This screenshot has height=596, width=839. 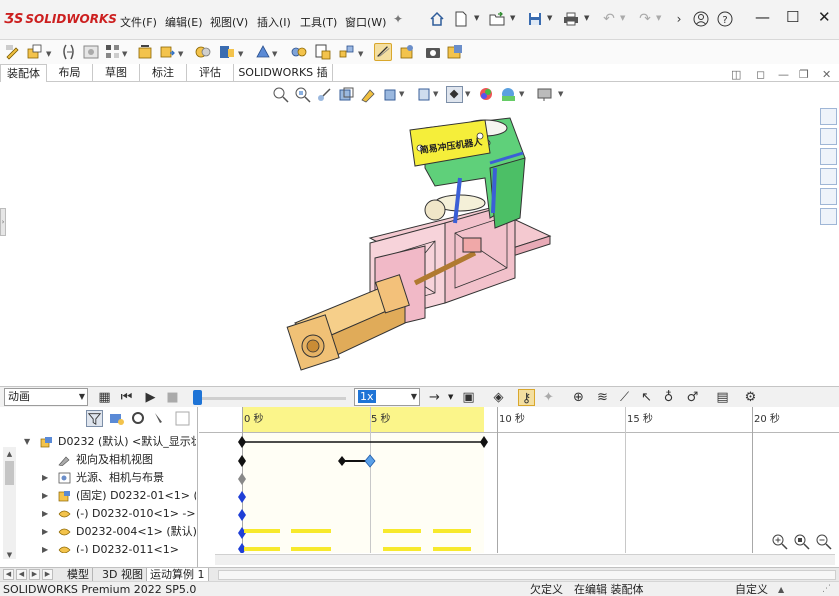 I want to click on menu-tools: 工具(T), so click(x=318, y=22).